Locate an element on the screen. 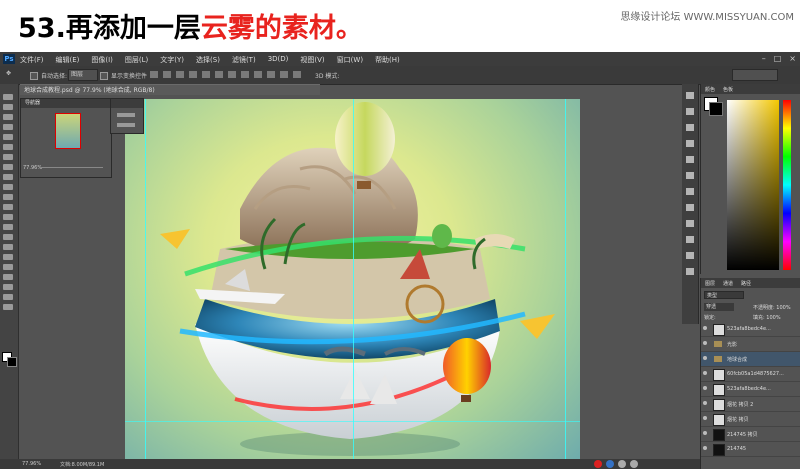  maximize-icon: □ is located at coordinates (778, 58).